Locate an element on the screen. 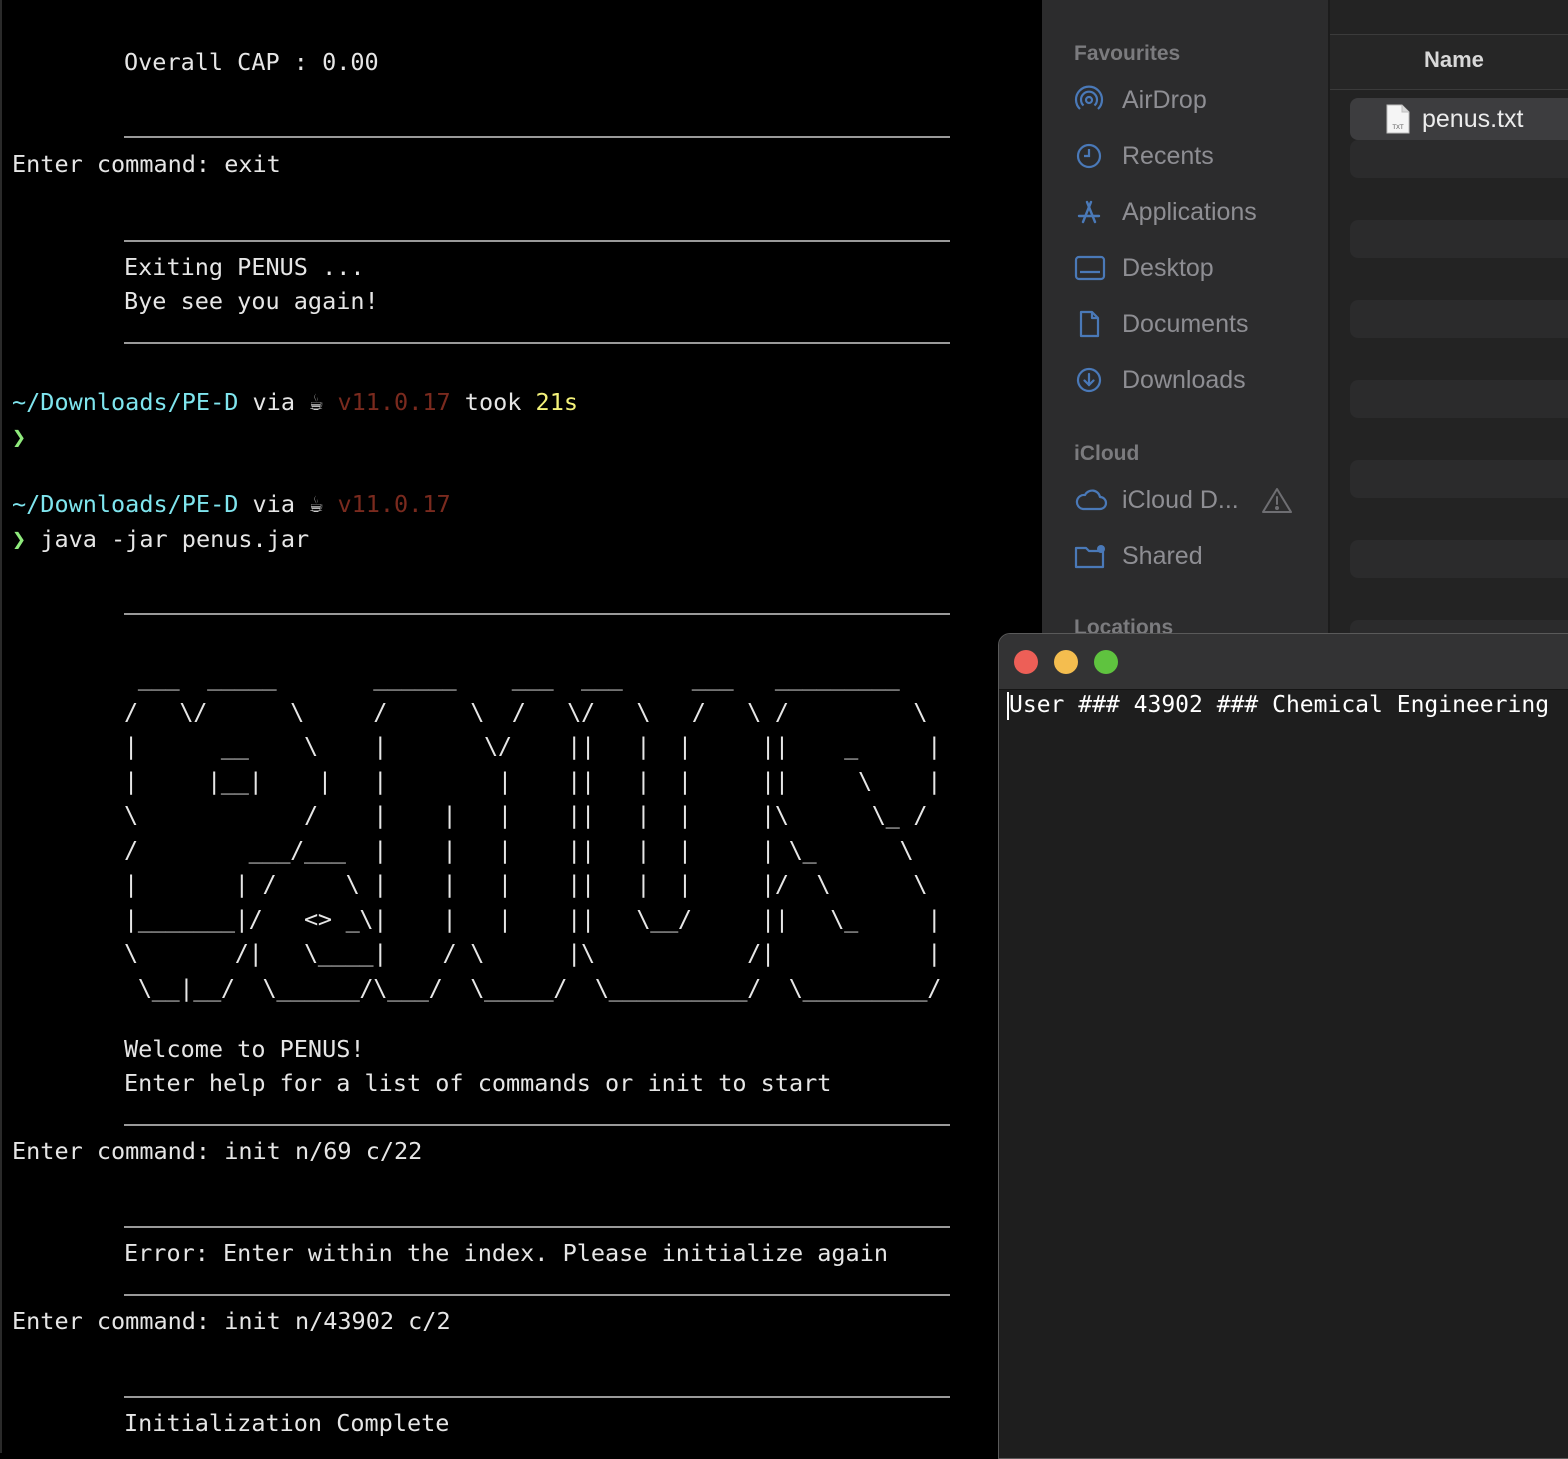 The width and height of the screenshot is (1568, 1459). sidebar-item-recents: Recents is located at coordinates (1199, 156).